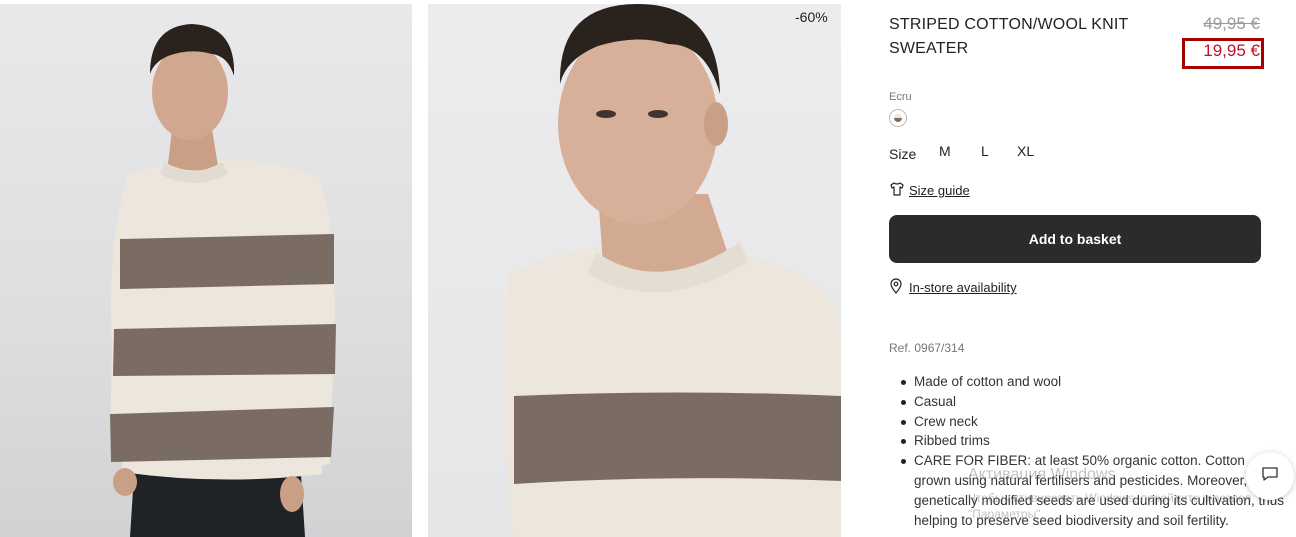 Image resolution: width=1296 pixels, height=537 pixels. What do you see at coordinates (985, 151) in the screenshot?
I see `size-option-l: L` at bounding box center [985, 151].